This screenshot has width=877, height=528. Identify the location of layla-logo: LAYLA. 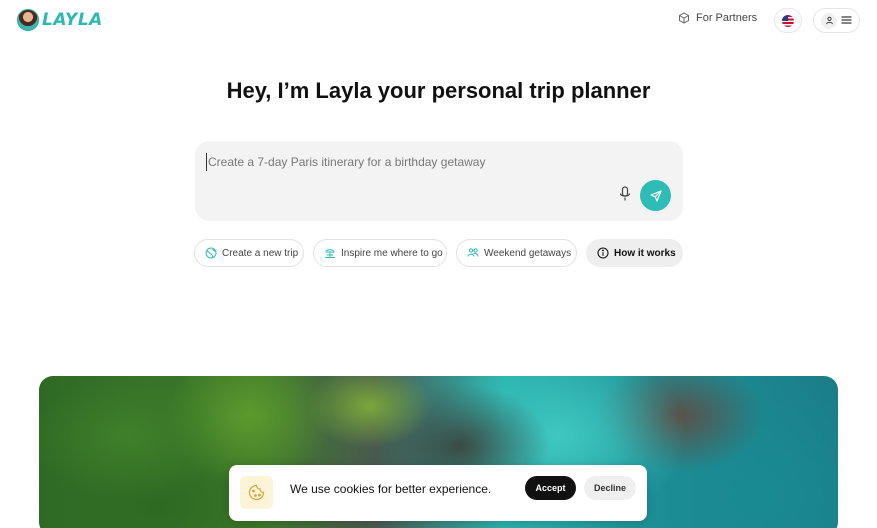
(60, 20).